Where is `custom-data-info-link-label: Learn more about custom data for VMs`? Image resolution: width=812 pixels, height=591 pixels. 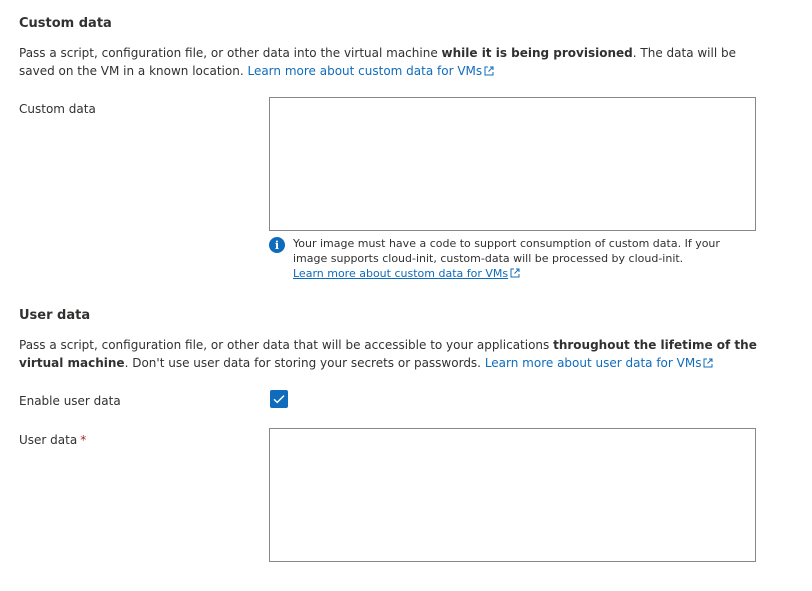
custom-data-info-link-label: Learn more about custom data for VMs is located at coordinates (401, 273).